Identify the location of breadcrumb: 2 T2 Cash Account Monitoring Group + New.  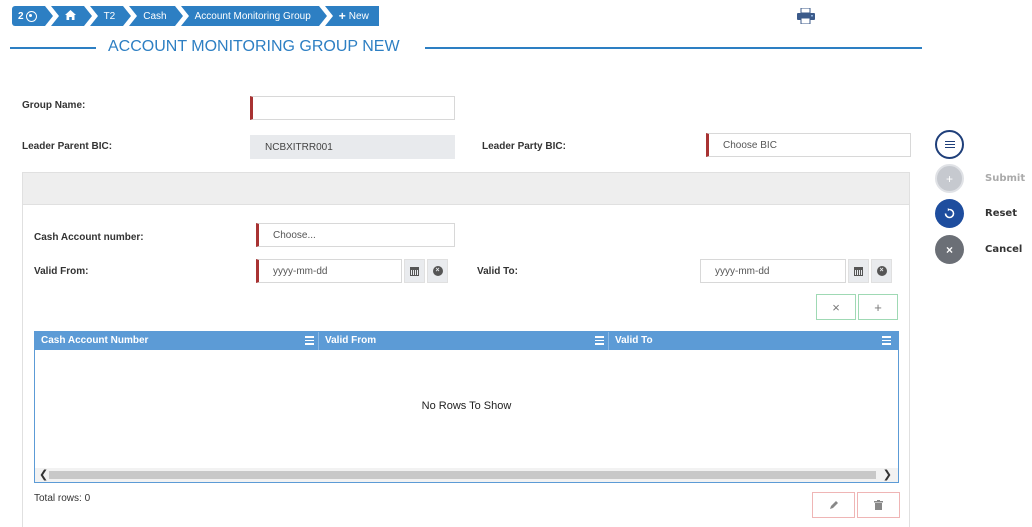
(198, 16).